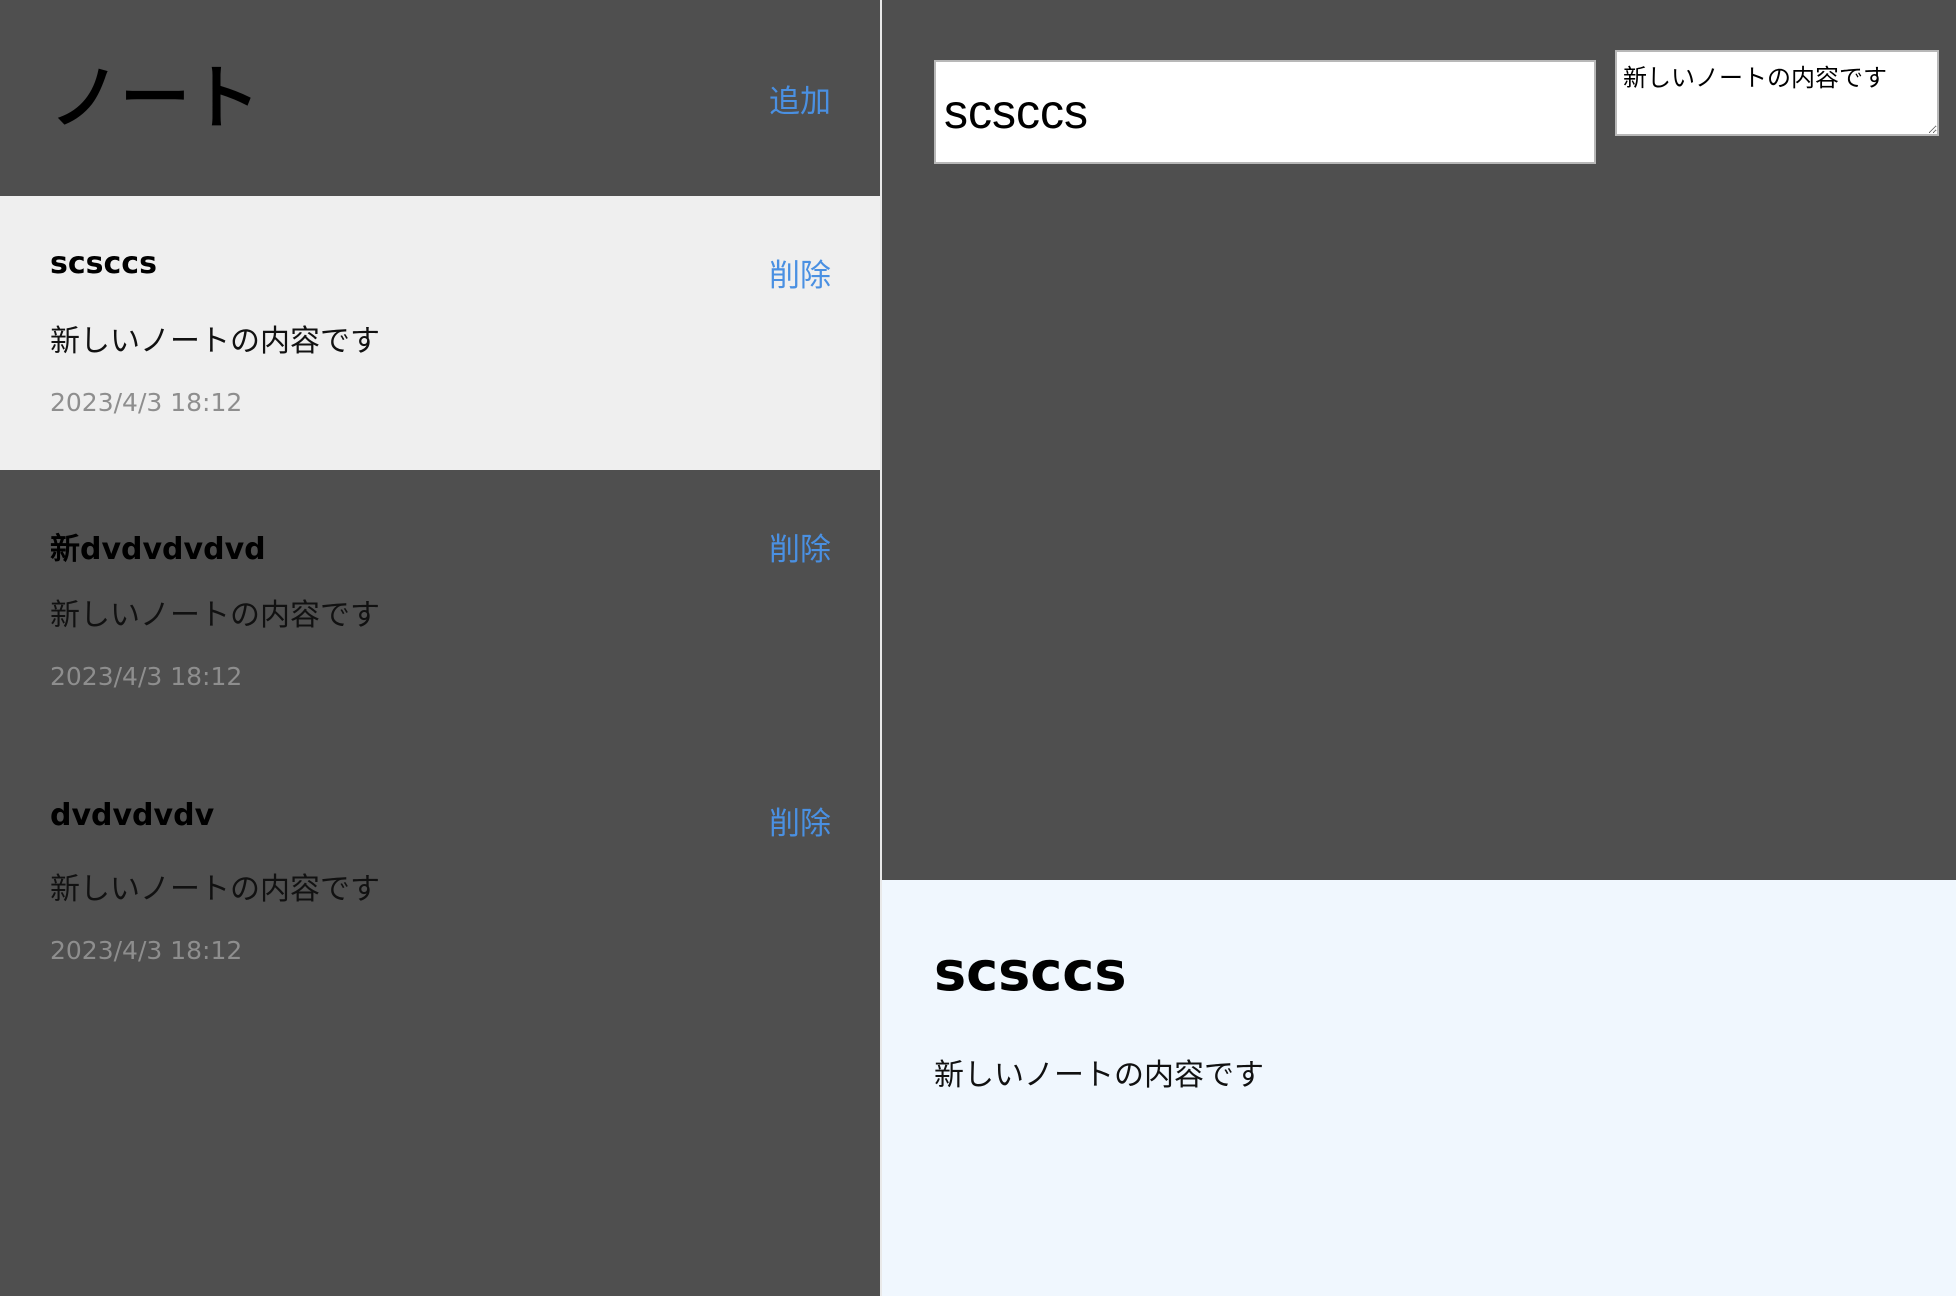 This screenshot has width=1956, height=1296. What do you see at coordinates (1265, 112) in the screenshot?
I see `note-title-input` at bounding box center [1265, 112].